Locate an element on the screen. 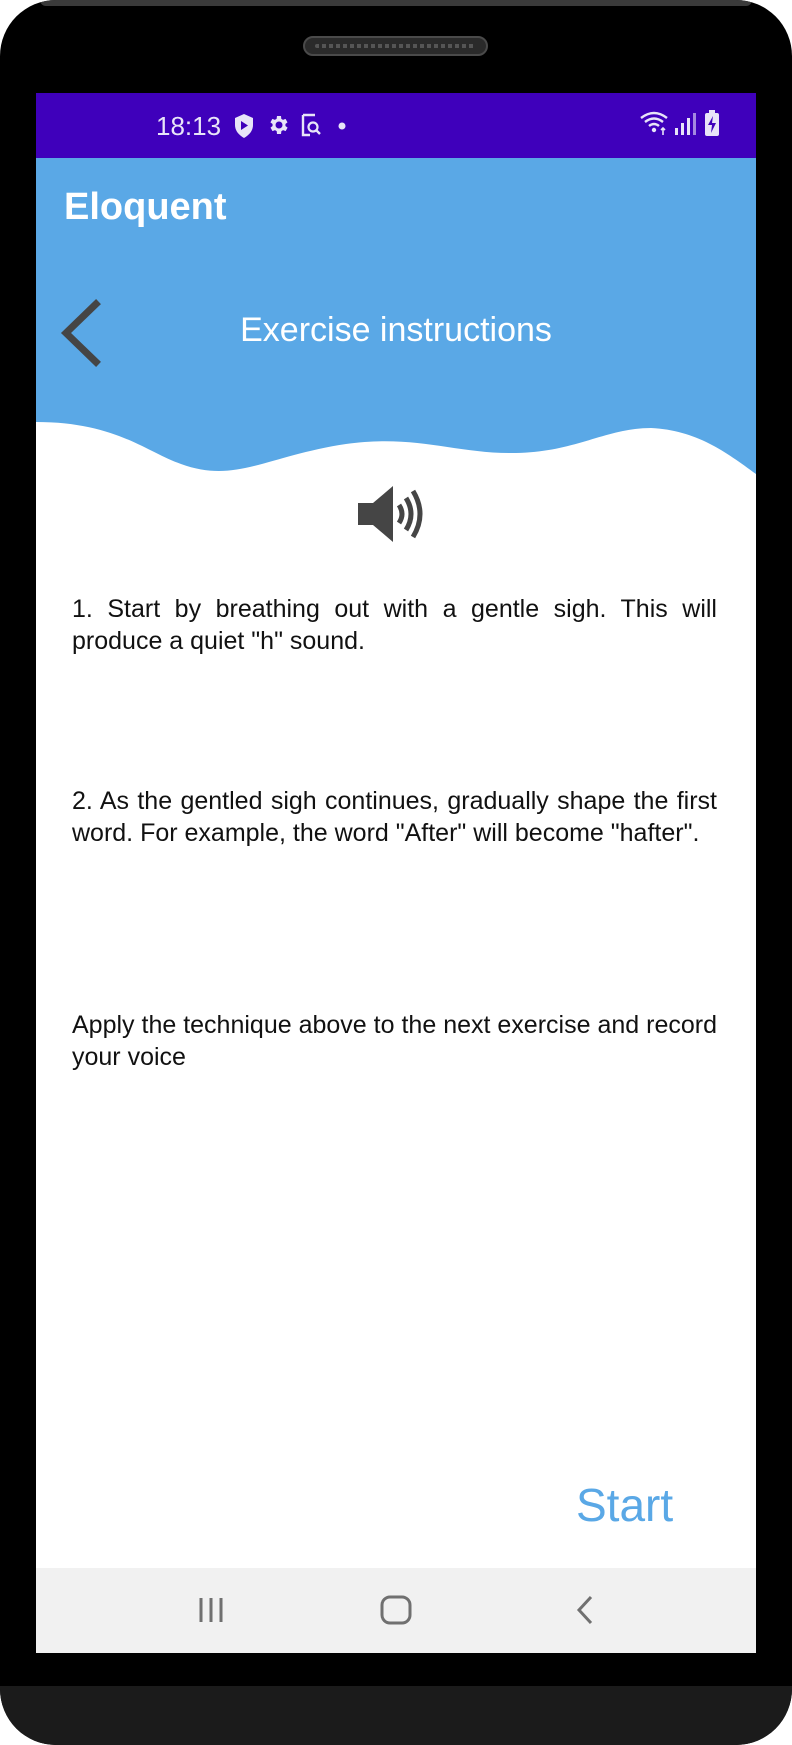  app-title: Eloquent is located at coordinates (145, 207).